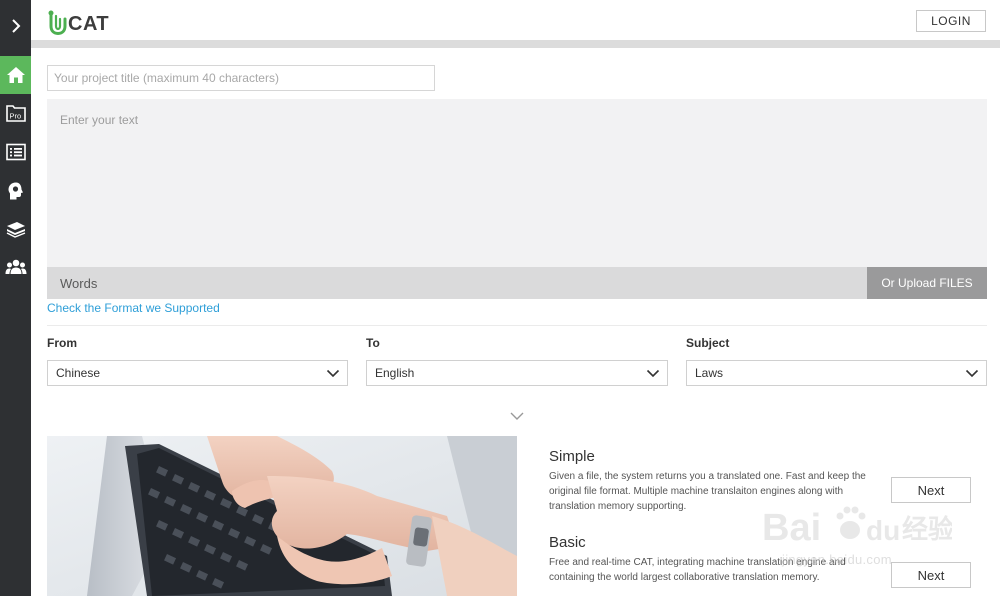  I want to click on users-icon, so click(15, 266).